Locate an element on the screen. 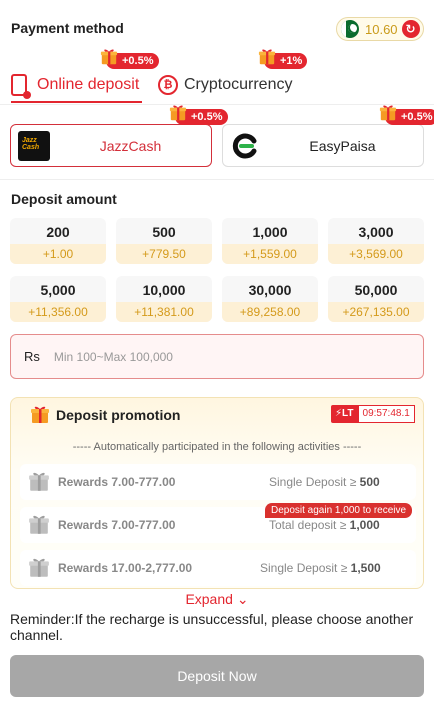 This screenshot has width=434, height=724. channel-name: EasyPaisa is located at coordinates (342, 145).